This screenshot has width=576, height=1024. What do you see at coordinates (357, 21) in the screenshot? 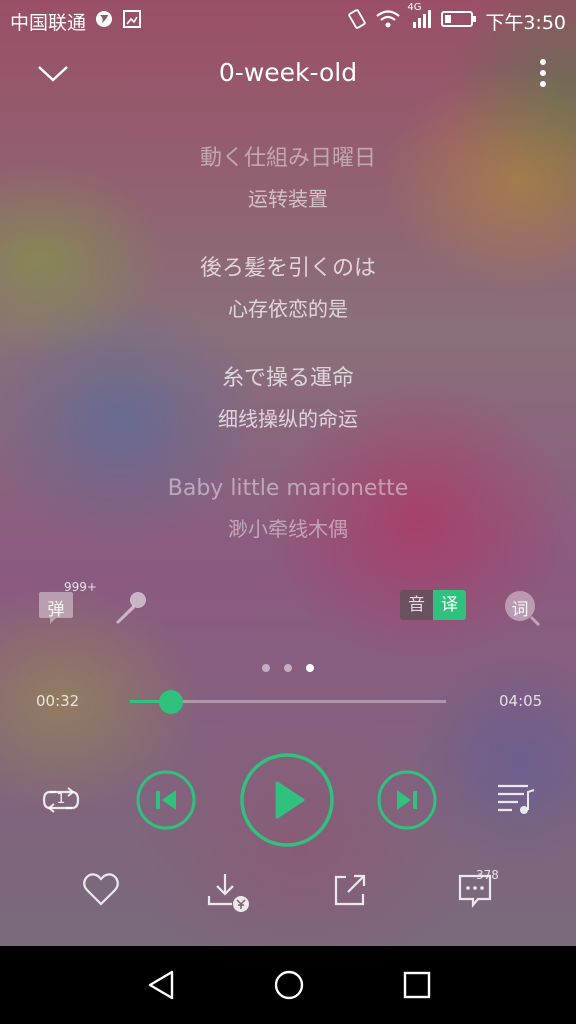
I see `vibrate-icon` at bounding box center [357, 21].